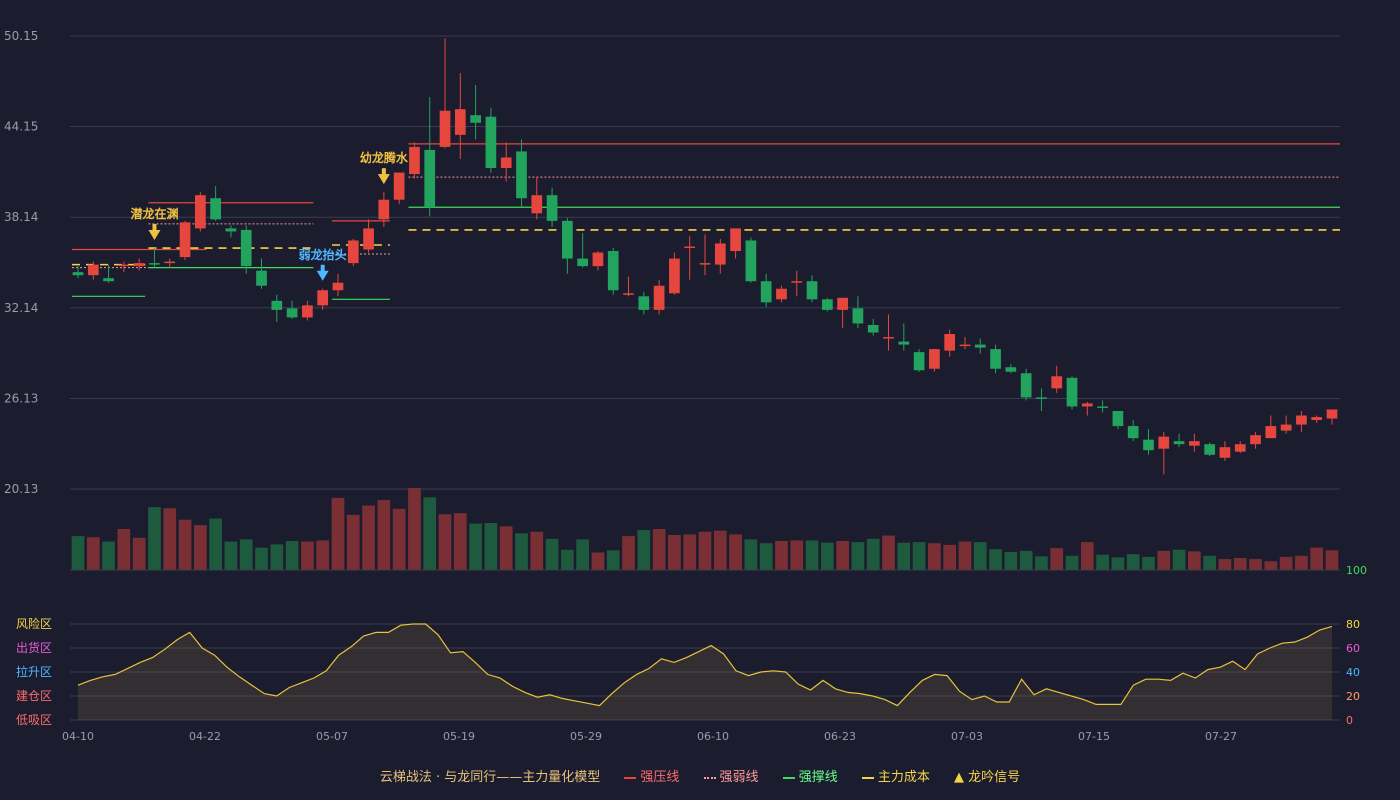 This screenshot has width=1400, height=800. What do you see at coordinates (818, 777) in the screenshot?
I see `legend-support-label: 强撑线` at bounding box center [818, 777].